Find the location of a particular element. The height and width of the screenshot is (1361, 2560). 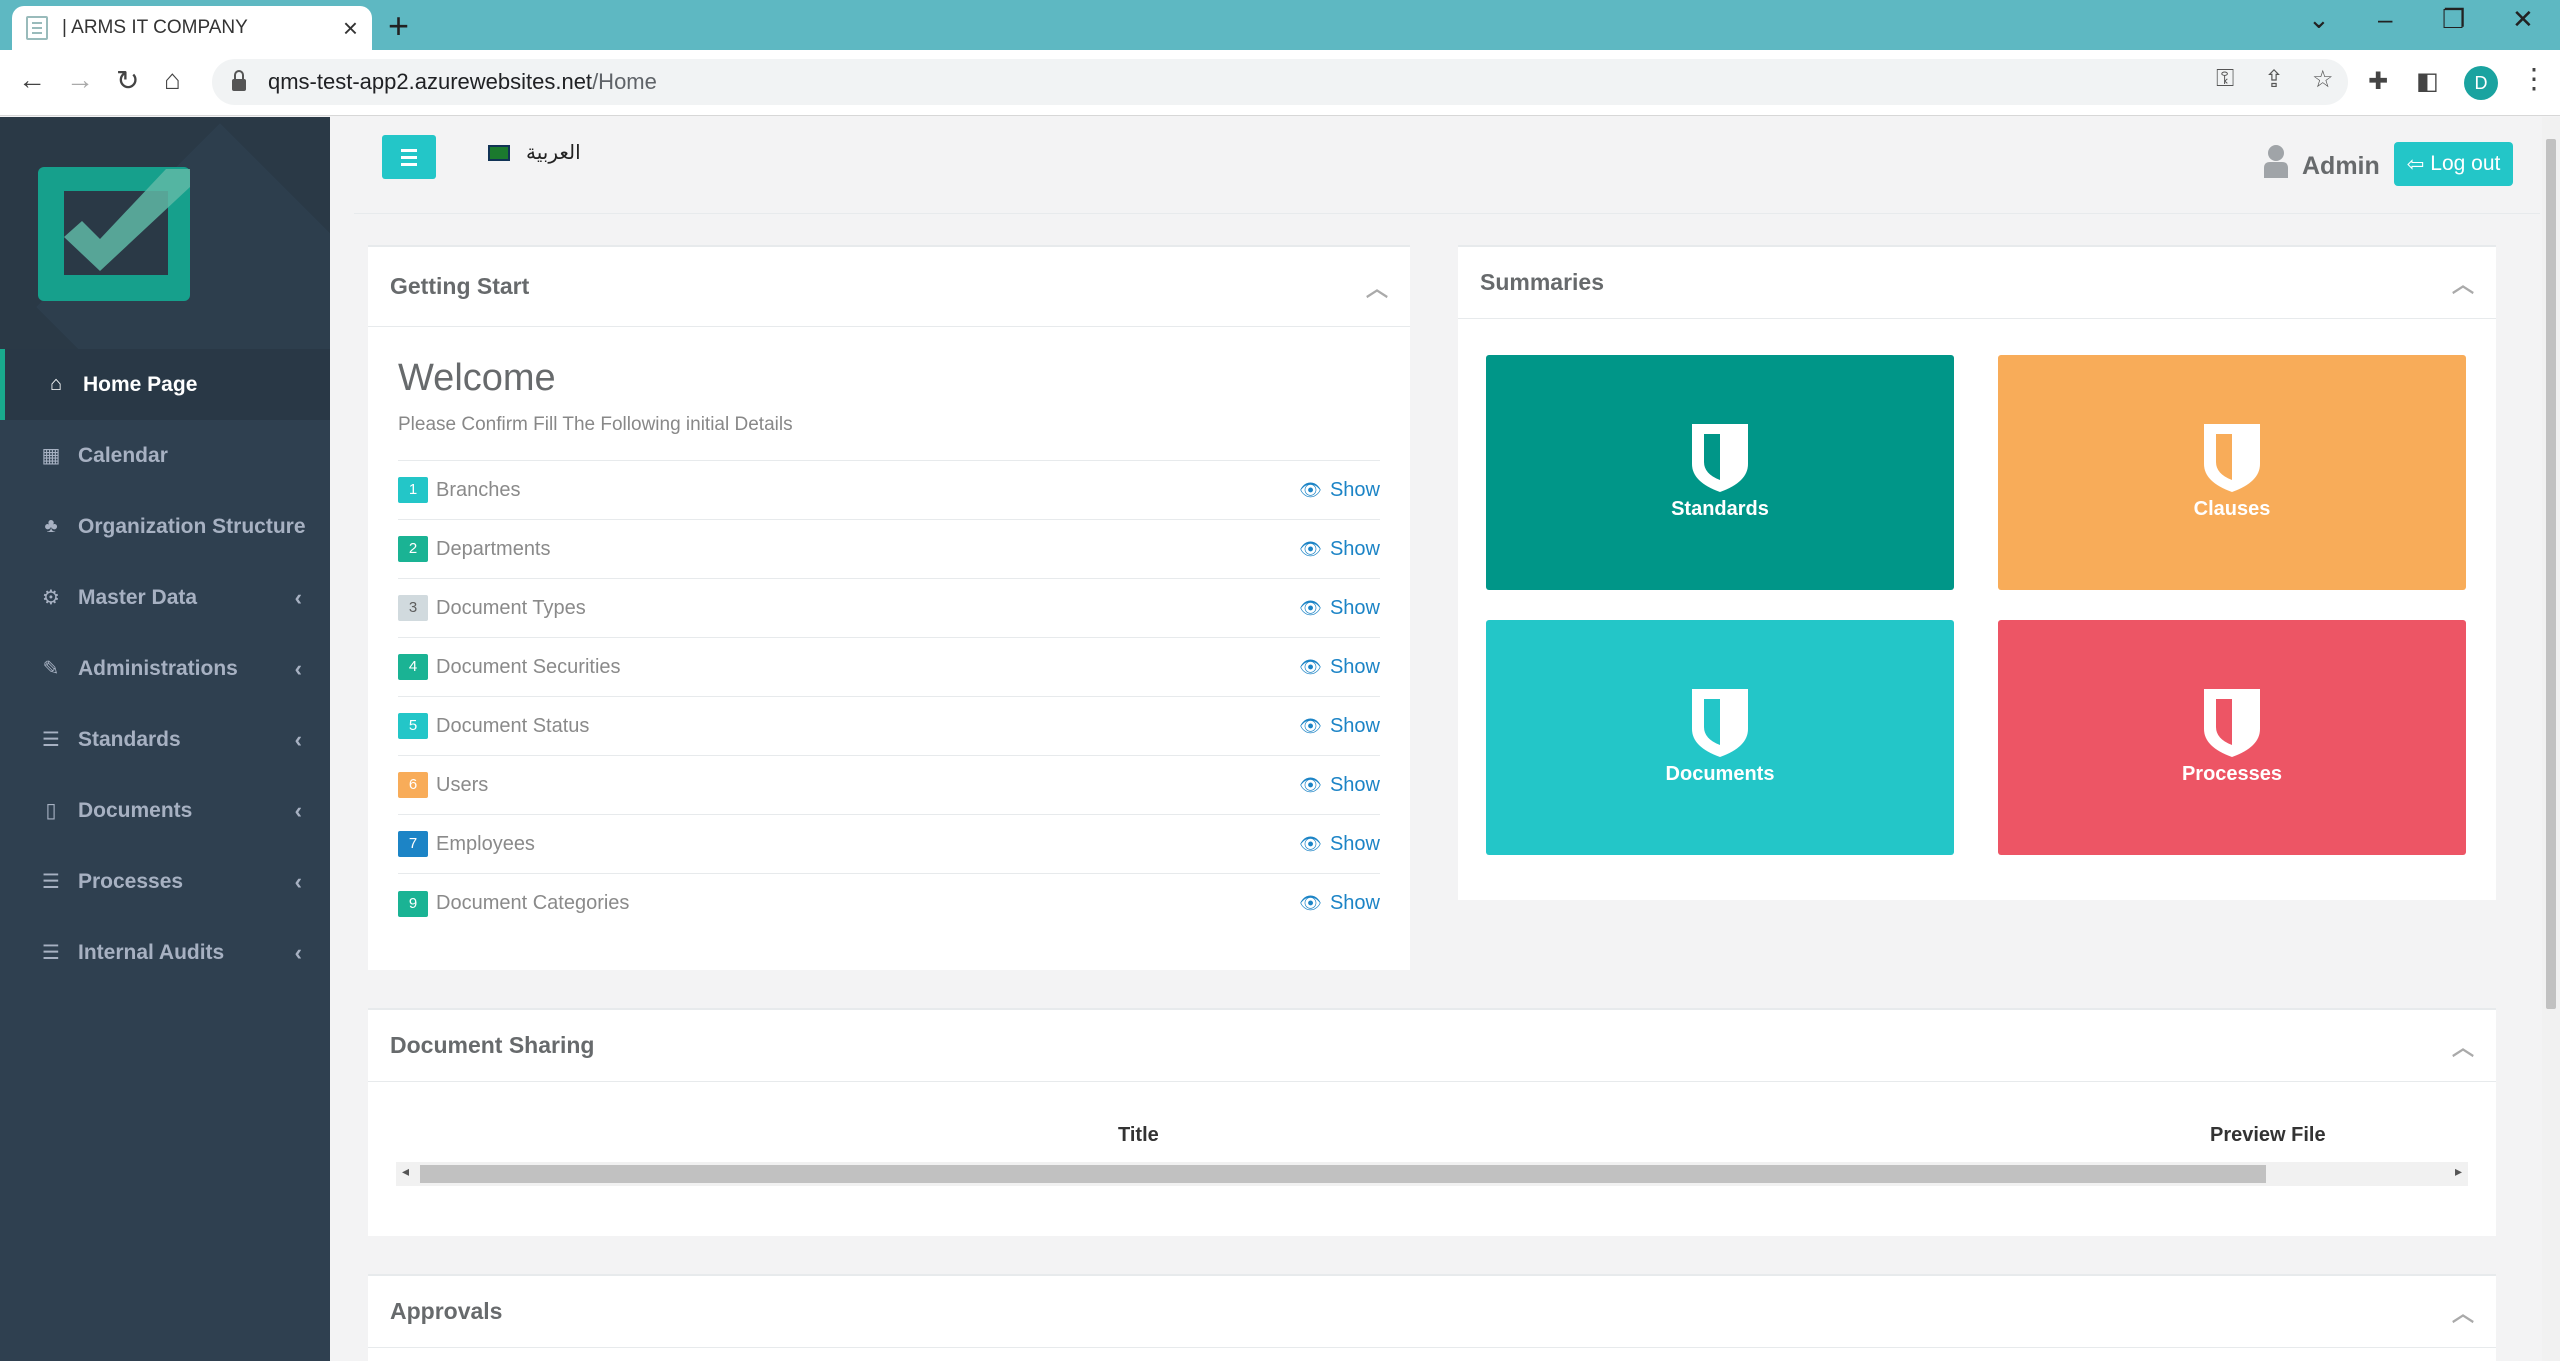

step-label: Document Types is located at coordinates (511, 607).